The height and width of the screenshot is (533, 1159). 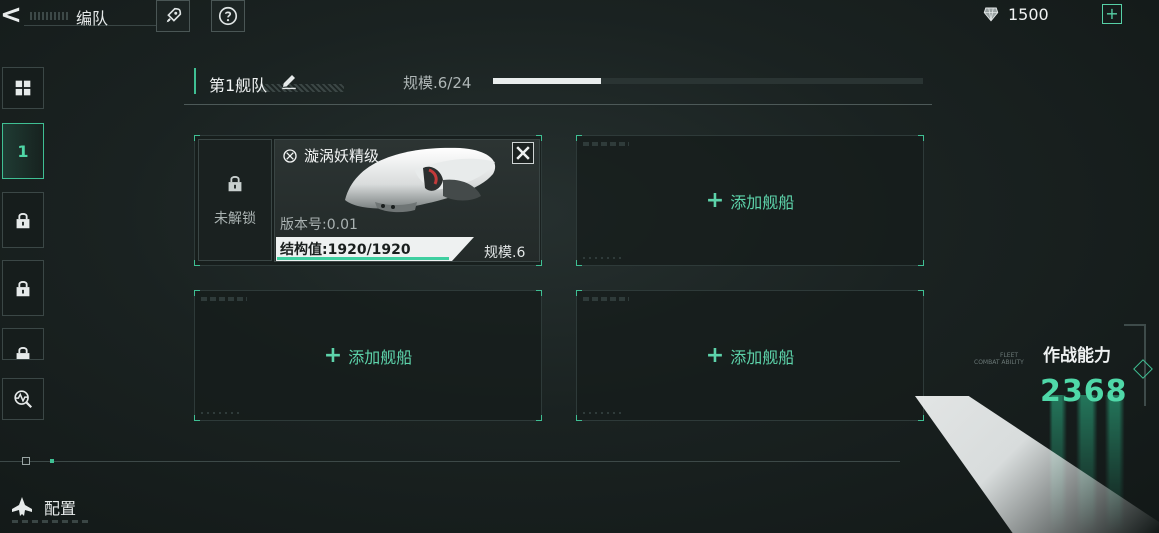 What do you see at coordinates (235, 219) in the screenshot?
I see `locked-label: 未解锁` at bounding box center [235, 219].